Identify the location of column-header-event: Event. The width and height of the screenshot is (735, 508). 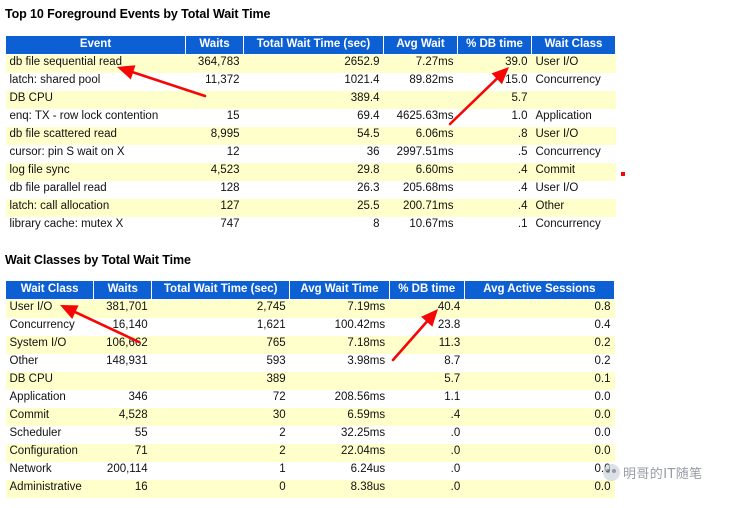
(95, 45).